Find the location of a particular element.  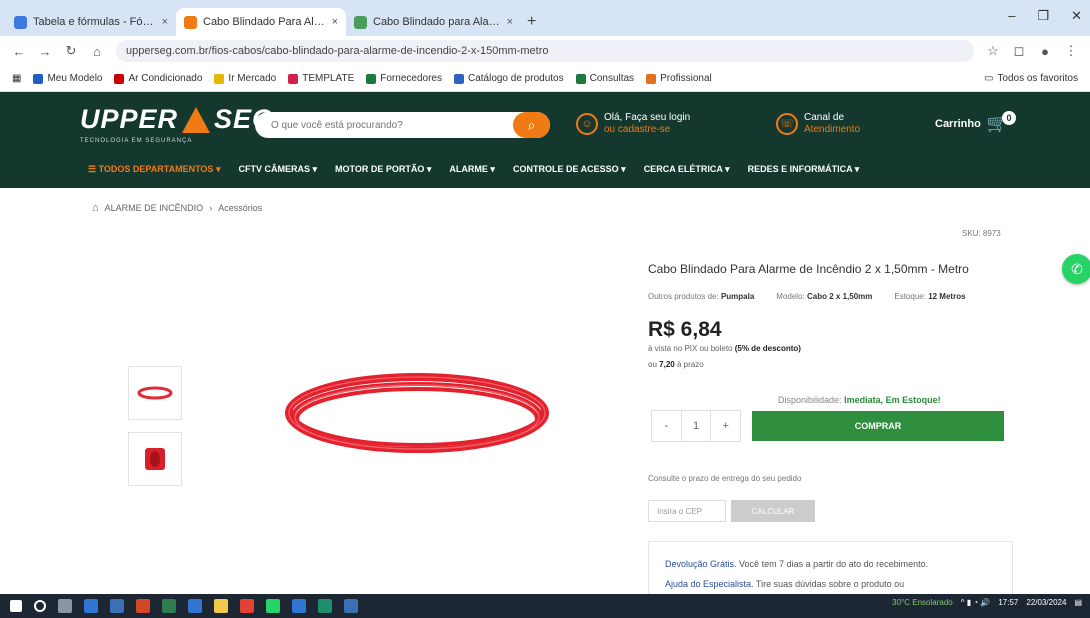

forward-arrow-icon: → is located at coordinates (45, 51).